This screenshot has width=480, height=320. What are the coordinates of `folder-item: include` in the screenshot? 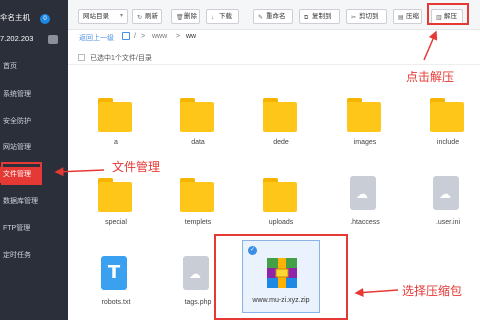 It's located at (448, 131).